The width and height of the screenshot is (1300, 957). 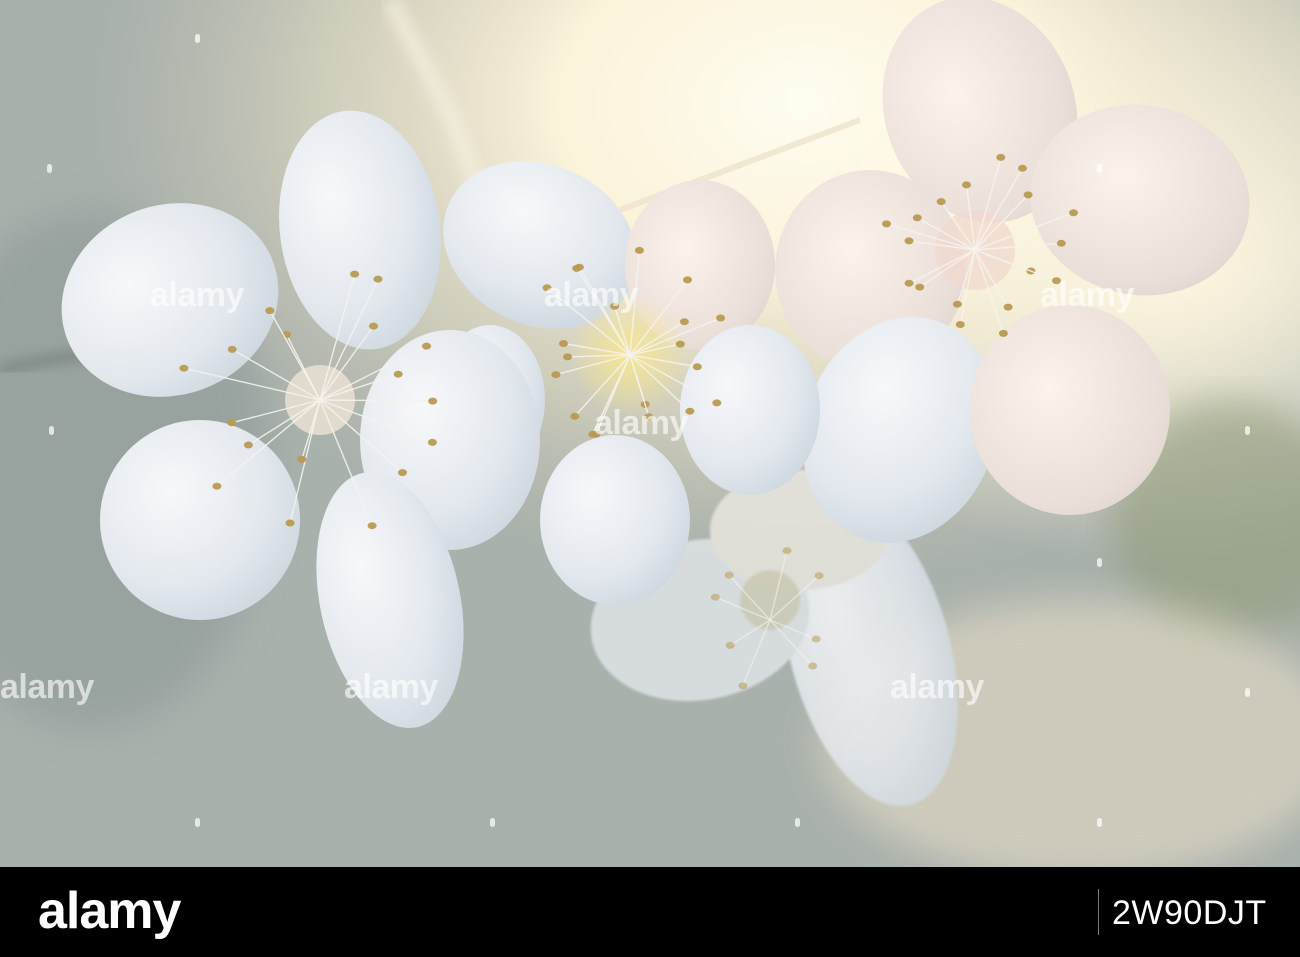 I want to click on footer-logo: alamy, so click(x=109, y=911).